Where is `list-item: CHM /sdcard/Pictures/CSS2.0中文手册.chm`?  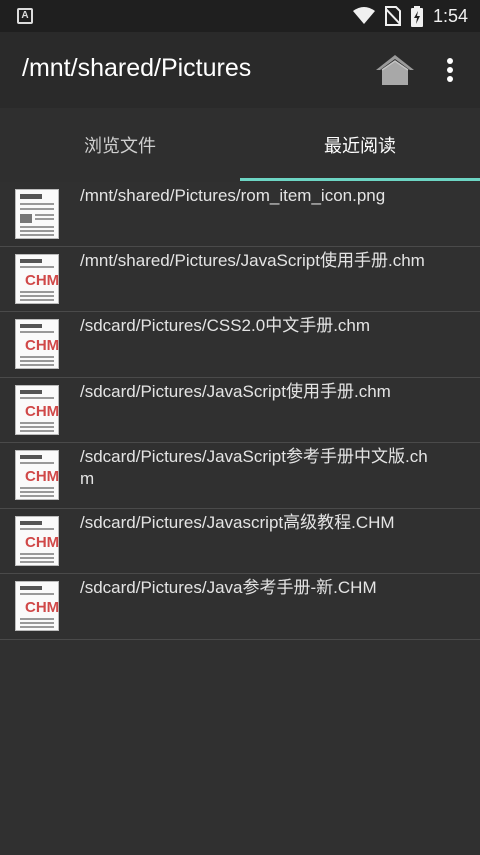
list-item: CHM /sdcard/Pictures/CSS2.0中文手册.chm is located at coordinates (240, 345).